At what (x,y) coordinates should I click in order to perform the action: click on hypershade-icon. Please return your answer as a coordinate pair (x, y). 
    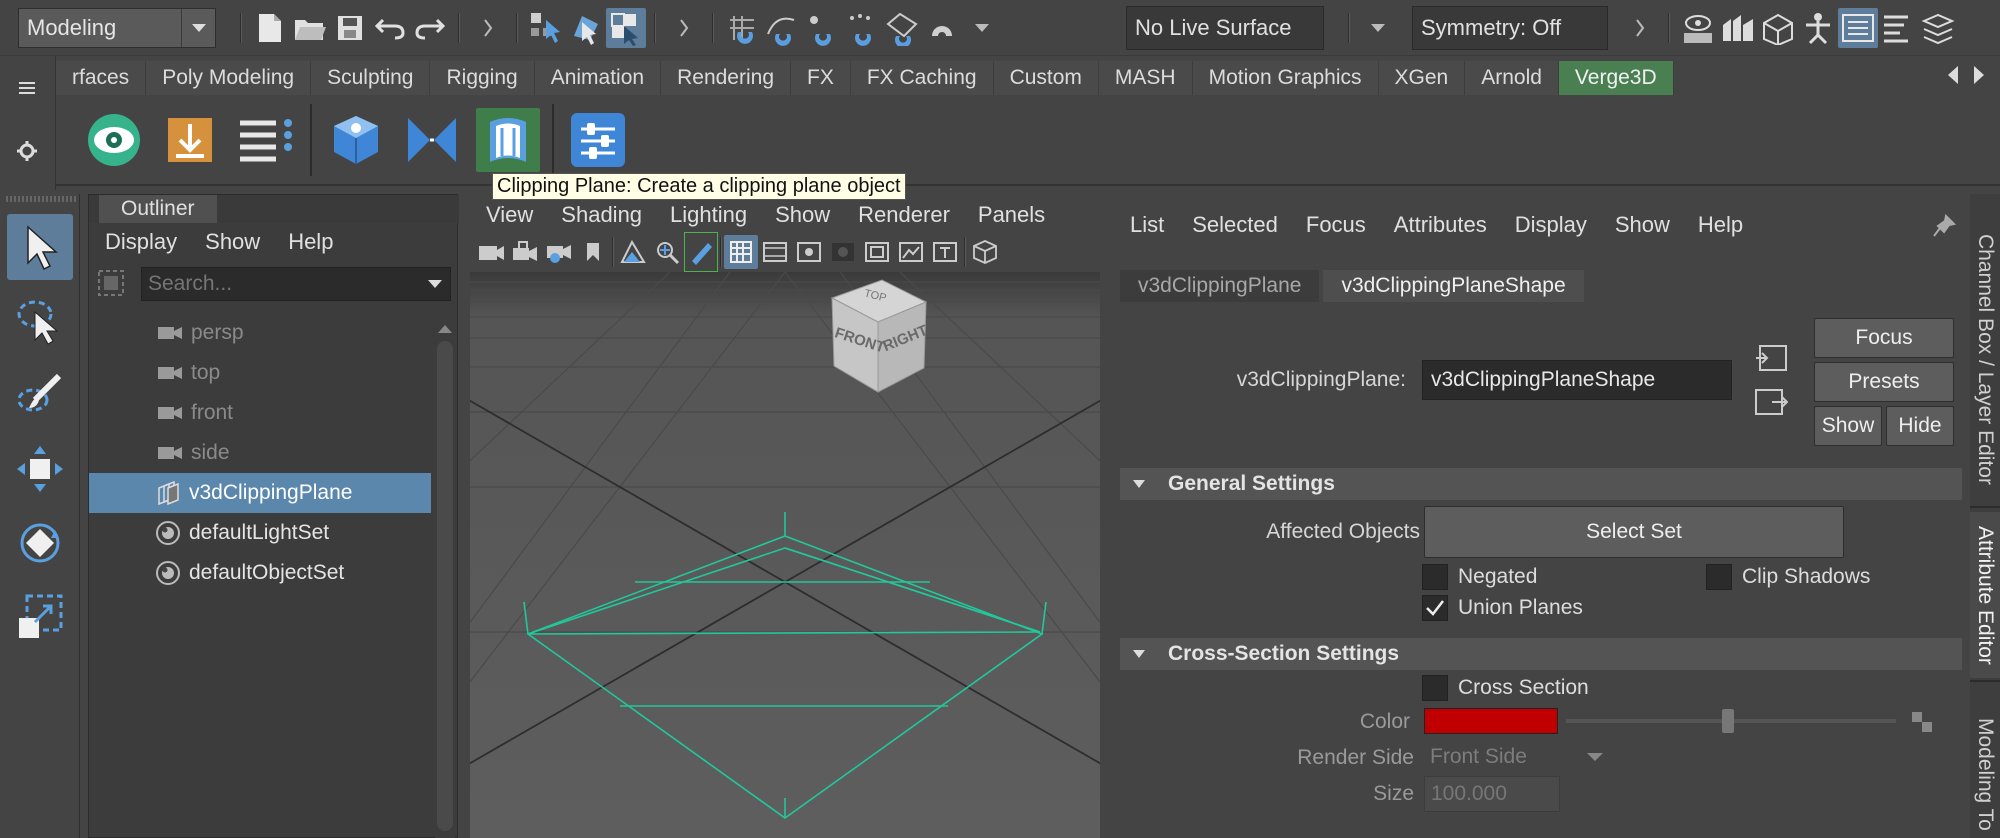
    Looking at the image, I should click on (1818, 28).